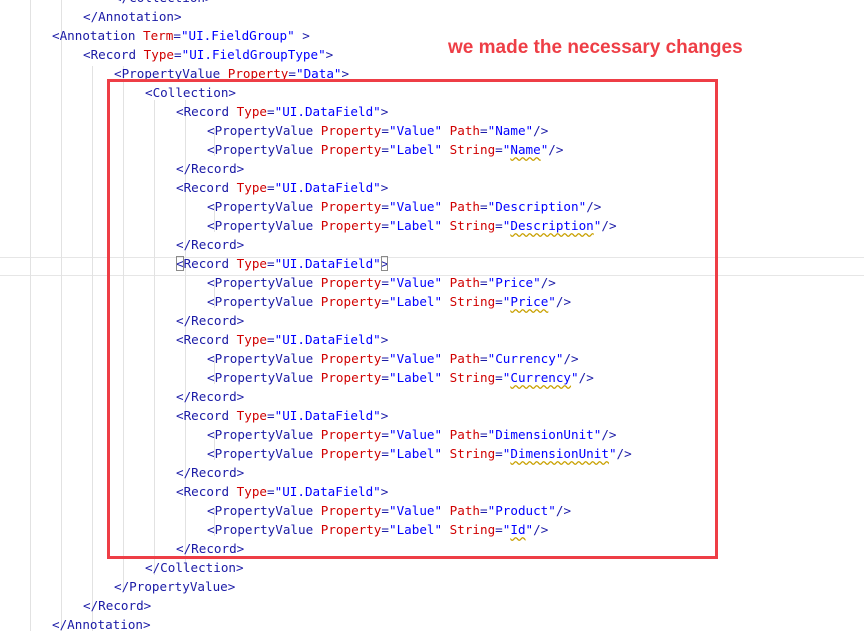 The height and width of the screenshot is (634, 864). I want to click on code-token: />, so click(556, 149).